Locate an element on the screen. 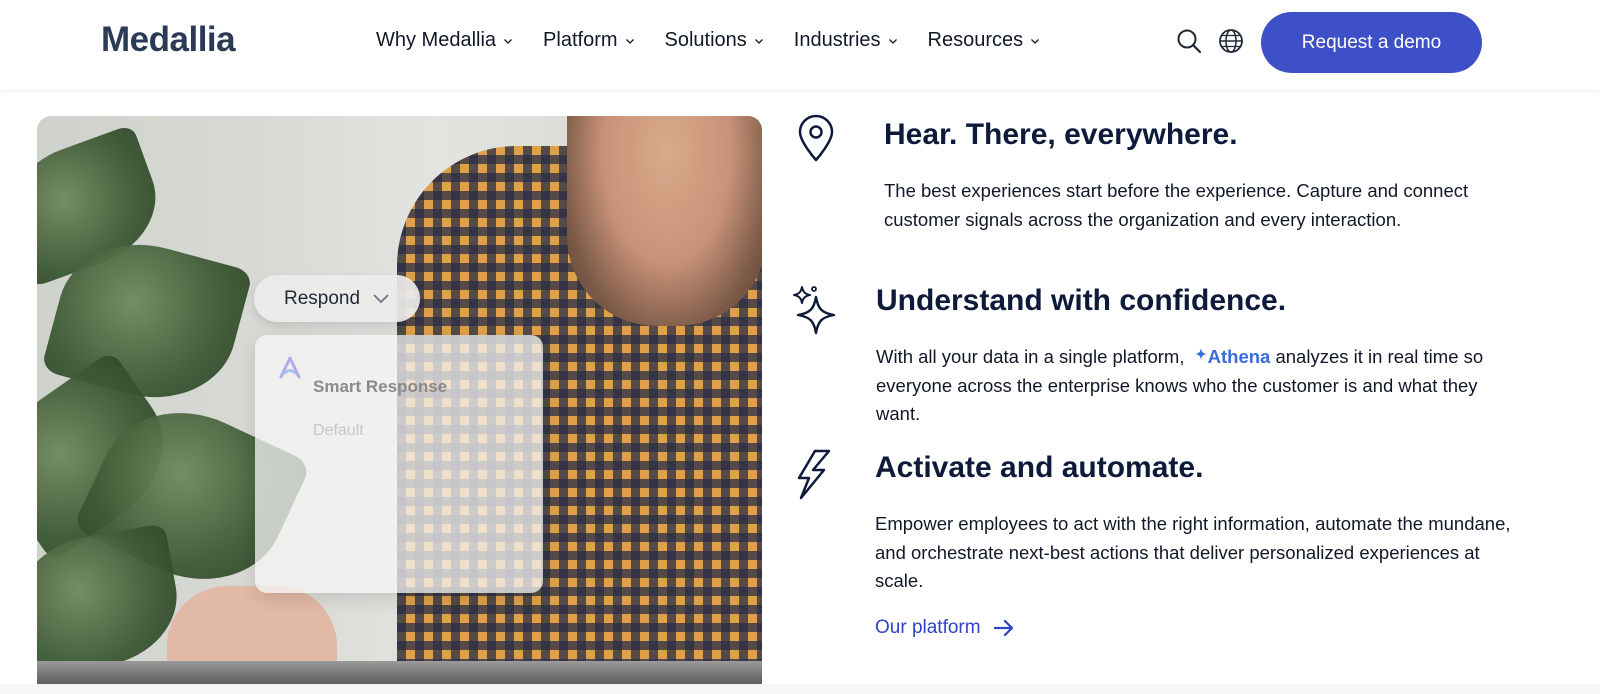  feature-title: Hear. There, everywhere. is located at coordinates (1061, 134).